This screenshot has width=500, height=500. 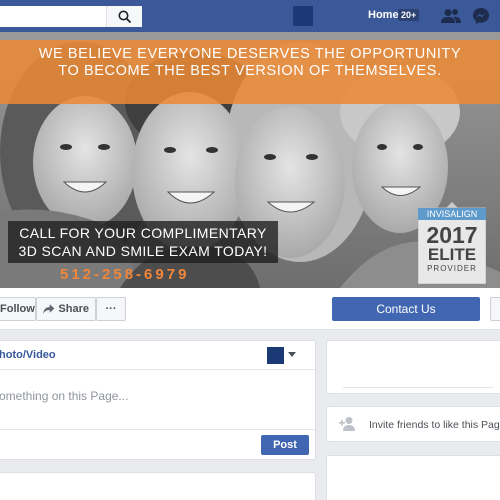 I want to click on post-label: Post, so click(x=285, y=445).